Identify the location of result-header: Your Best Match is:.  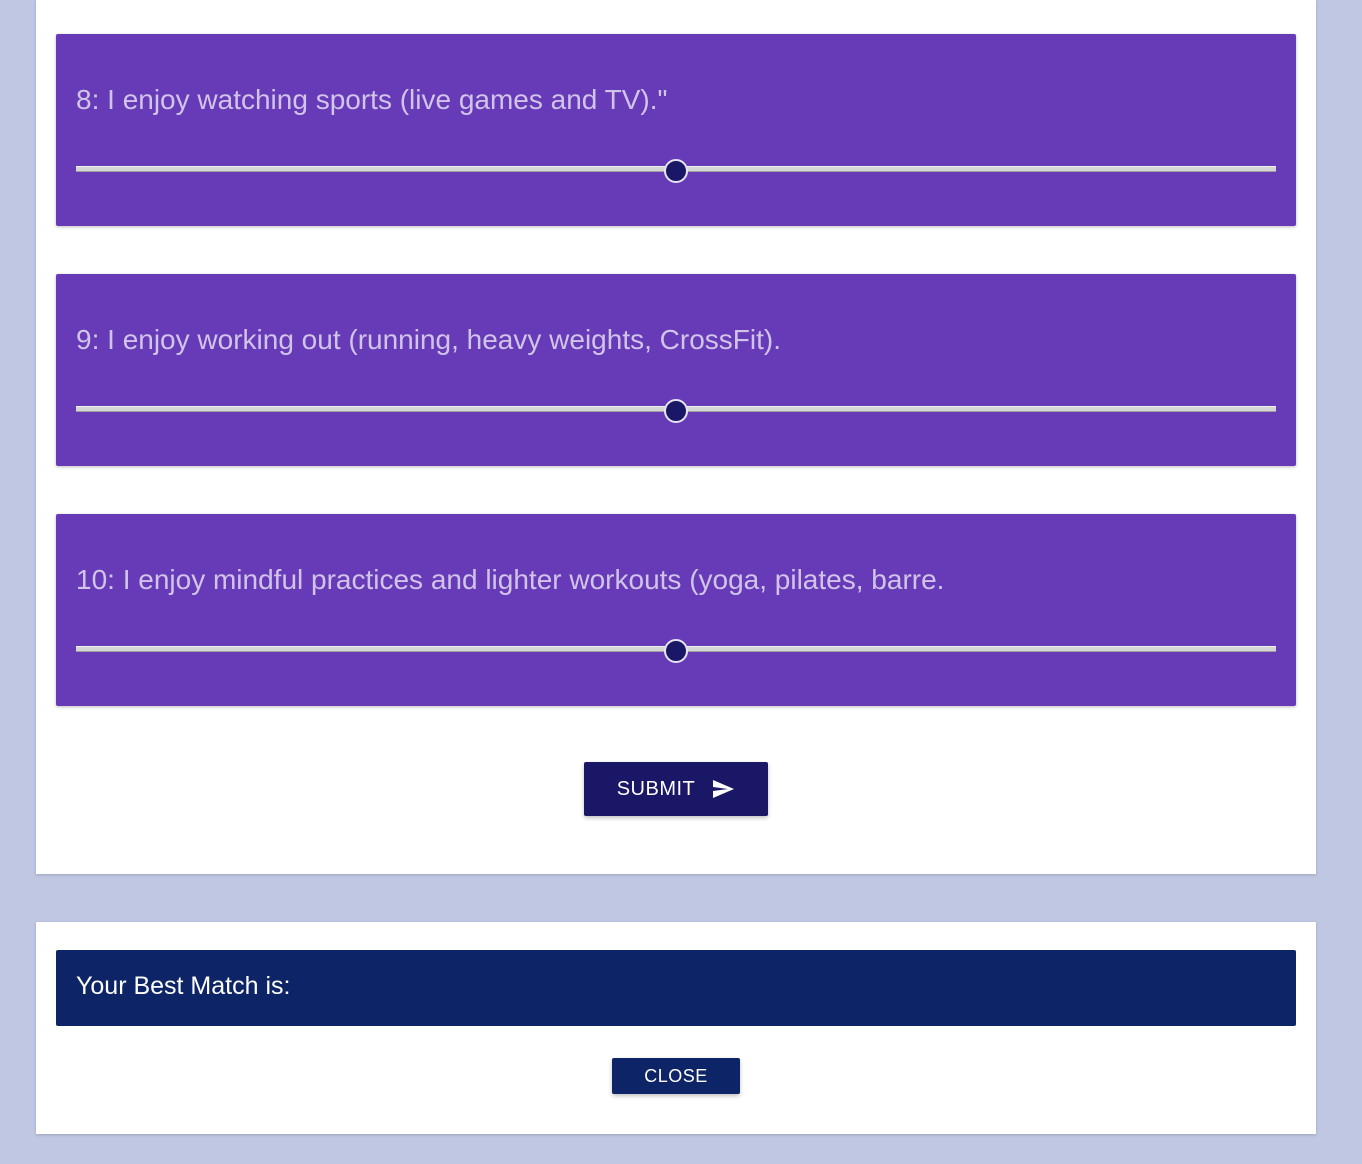
(676, 988).